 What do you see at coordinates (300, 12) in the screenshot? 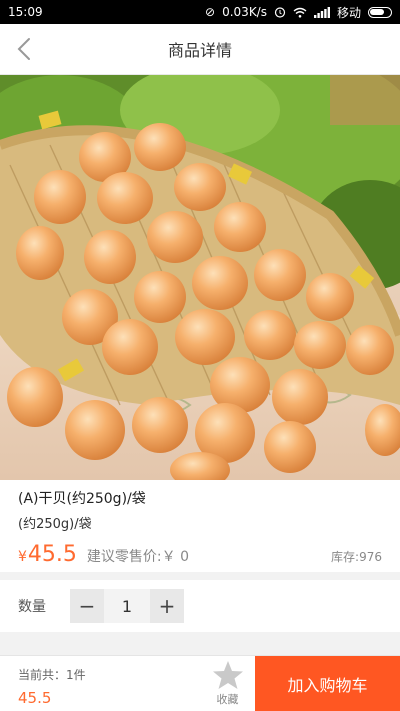
I see `wifi-icon` at bounding box center [300, 12].